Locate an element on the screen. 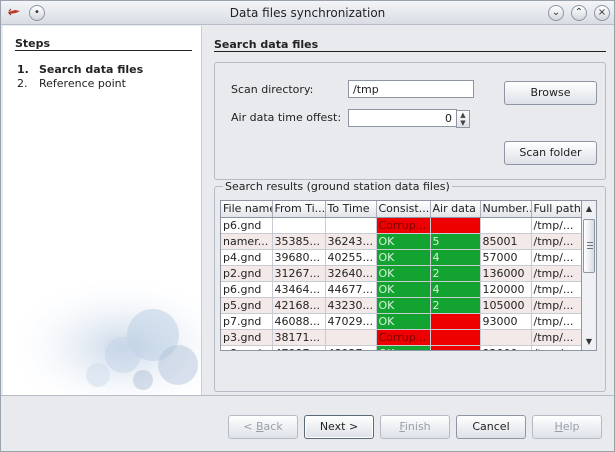  step-label: Search data files is located at coordinates (91, 69).